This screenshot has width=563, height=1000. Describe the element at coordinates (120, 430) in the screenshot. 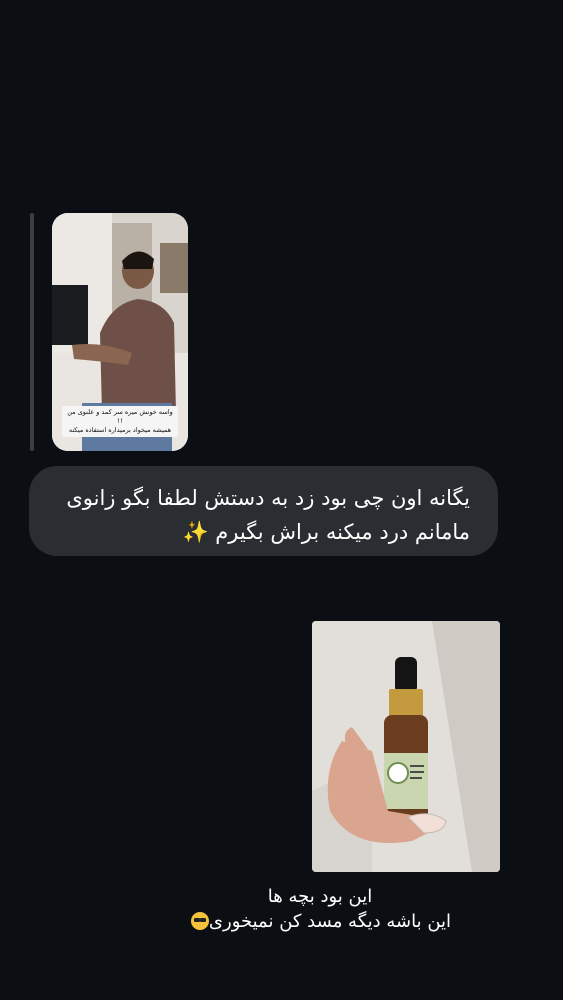

I see `story-caption-line: همیشه میخواد برمیداره استفاده میکنه` at that location.